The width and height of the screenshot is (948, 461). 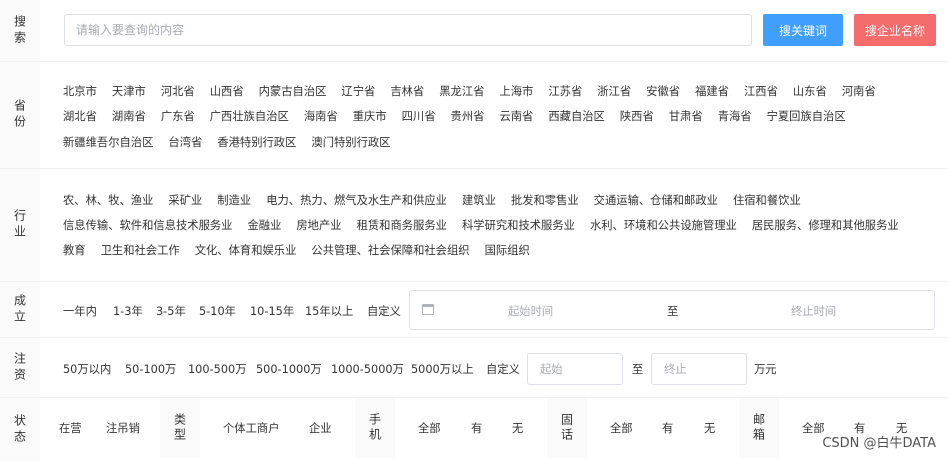 What do you see at coordinates (895, 30) in the screenshot?
I see `search-company-button: 搜企业名称` at bounding box center [895, 30].